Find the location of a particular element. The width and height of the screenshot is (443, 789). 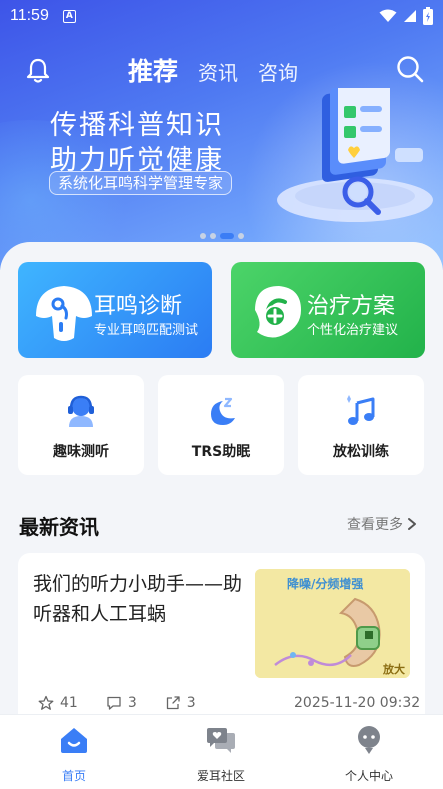

top-nav: 推荐 资讯 咨询 is located at coordinates (221, 70).